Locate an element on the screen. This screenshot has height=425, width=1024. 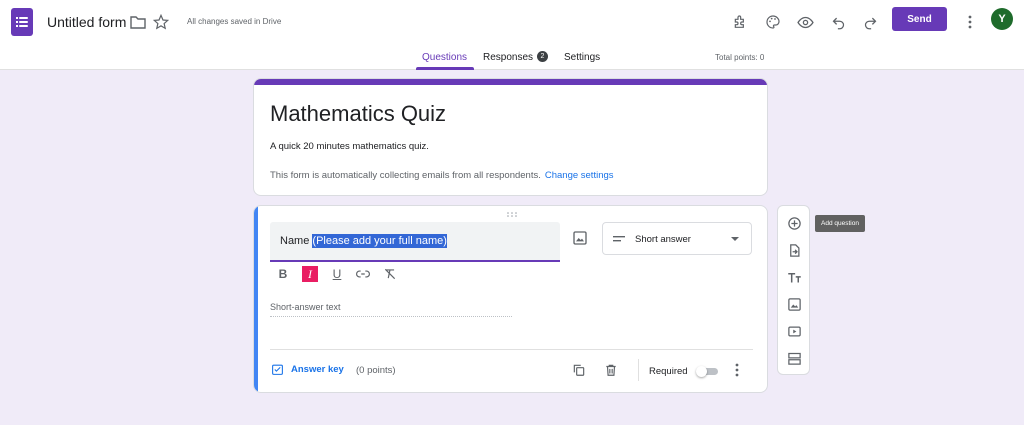
account-avatar: Y is located at coordinates (1002, 19).